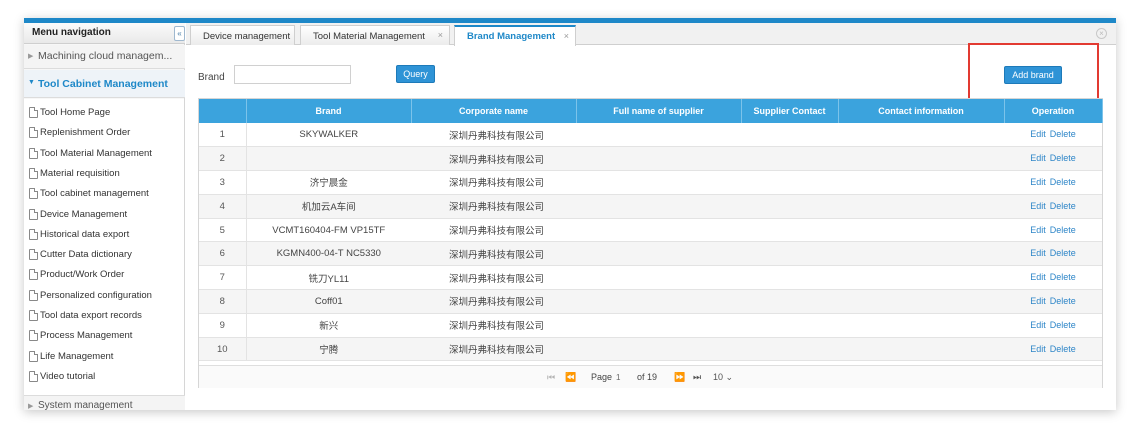  What do you see at coordinates (104, 154) in the screenshot?
I see `sidebar-item-tool-material-management: Tool Material Management` at bounding box center [104, 154].